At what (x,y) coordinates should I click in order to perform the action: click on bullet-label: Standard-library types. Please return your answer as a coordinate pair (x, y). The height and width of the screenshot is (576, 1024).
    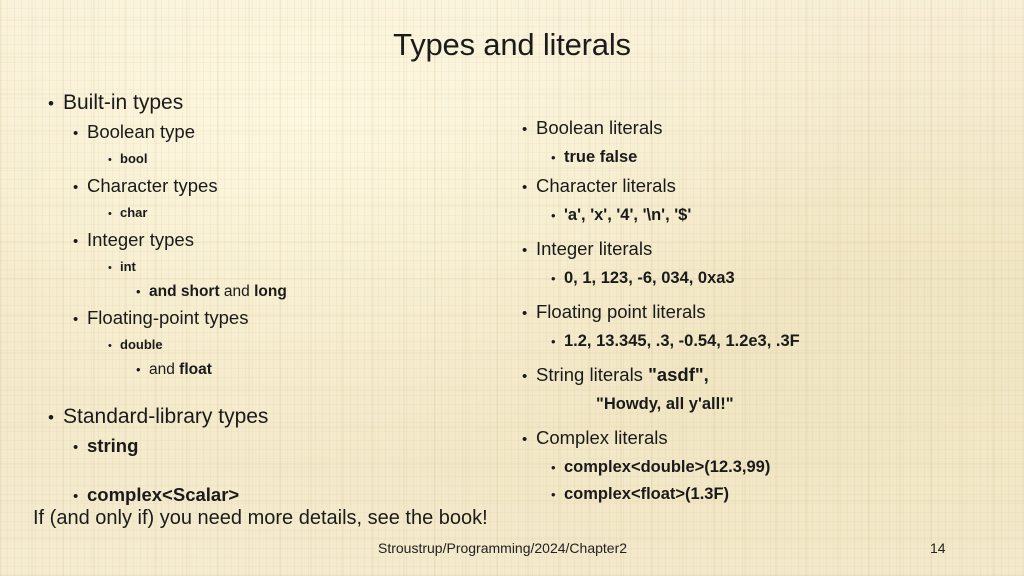
    Looking at the image, I should click on (166, 416).